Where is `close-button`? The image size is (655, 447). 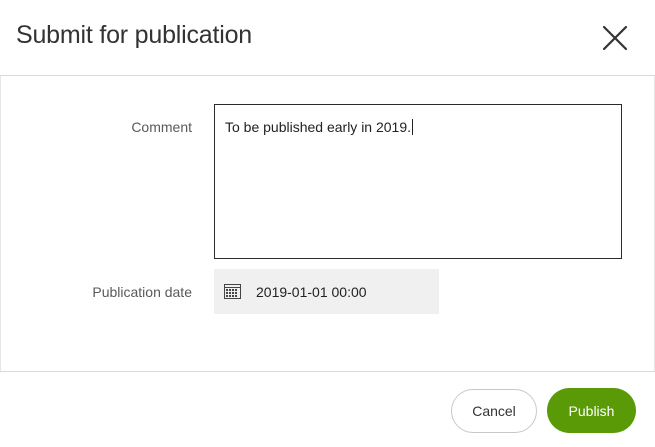
close-button is located at coordinates (615, 38).